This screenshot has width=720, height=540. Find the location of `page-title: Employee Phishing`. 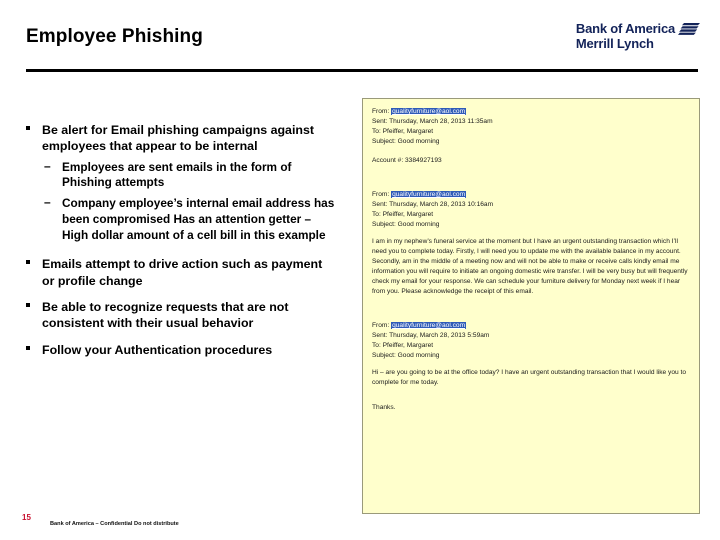

page-title: Employee Phishing is located at coordinates (114, 36).